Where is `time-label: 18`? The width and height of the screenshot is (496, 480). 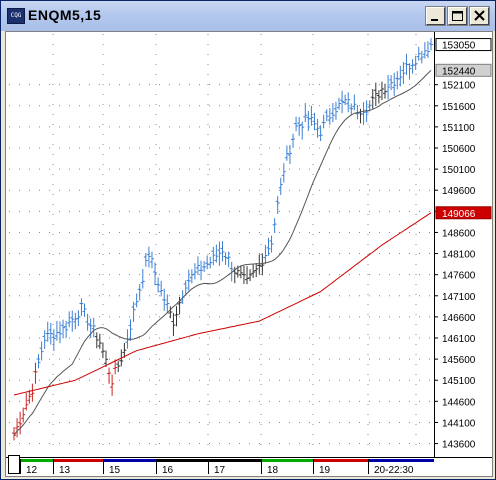 time-label: 18 is located at coordinates (273, 470).